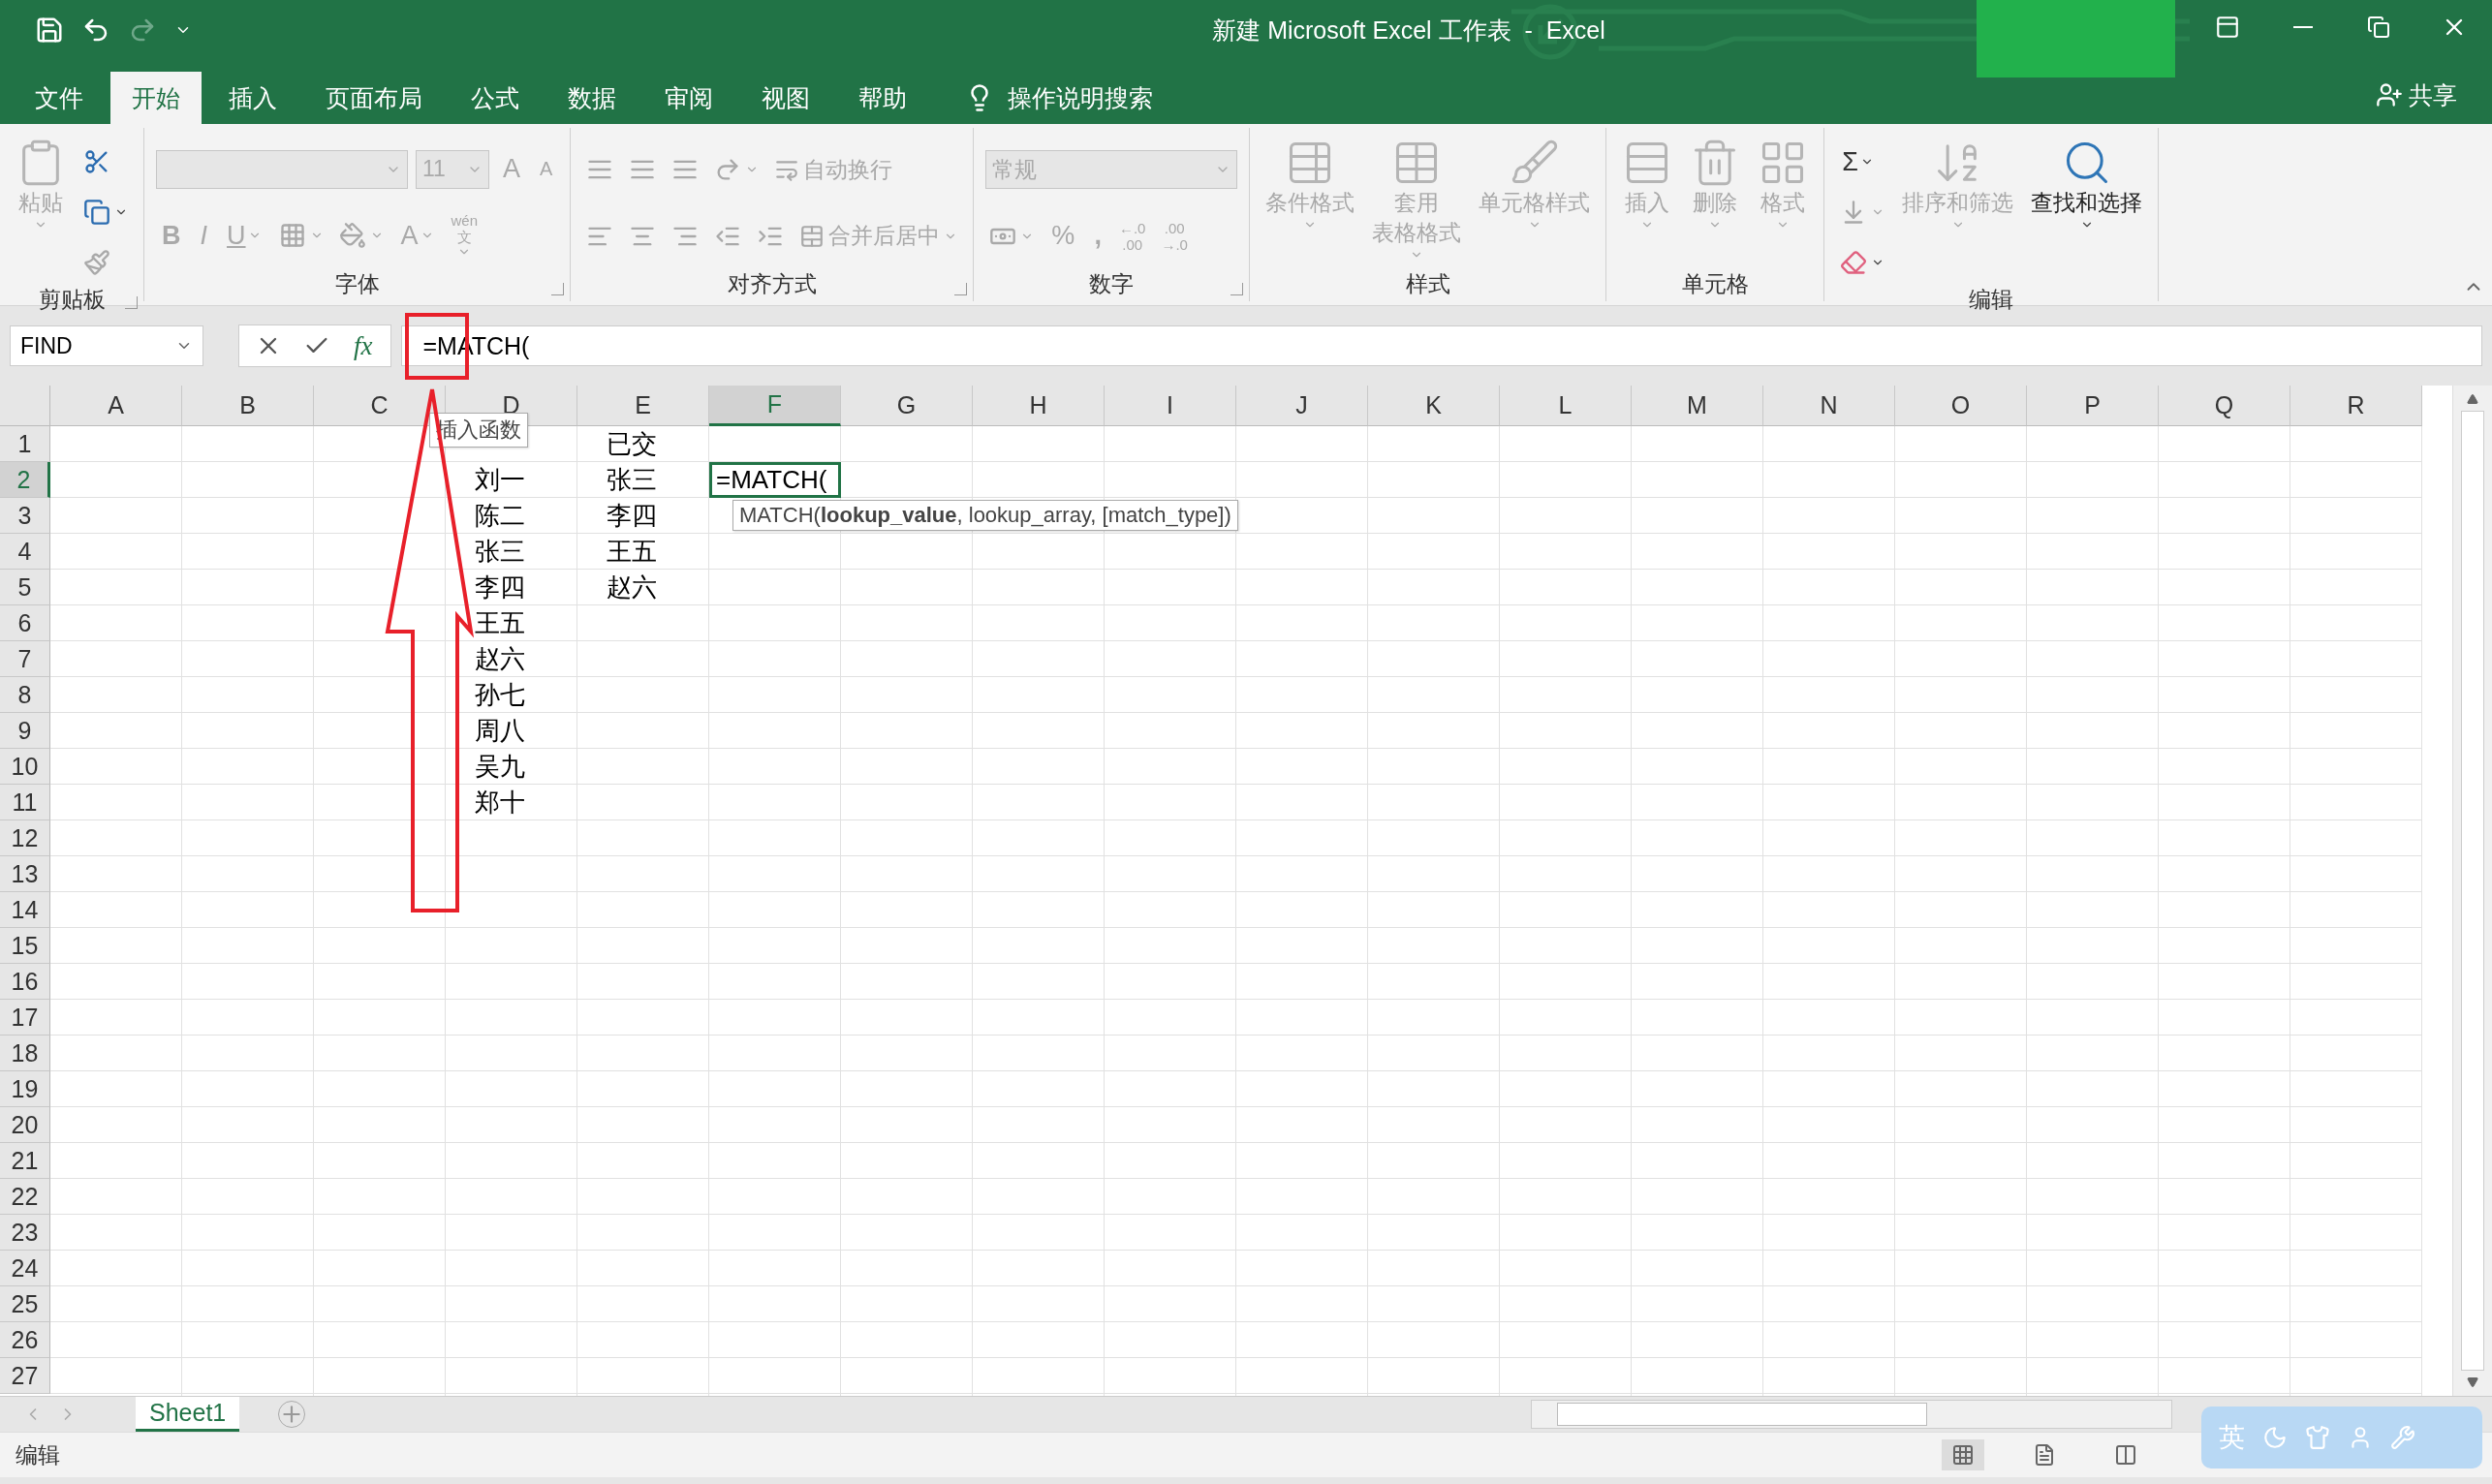  Describe the element at coordinates (25, 1376) in the screenshot. I see `row-header: 27` at that location.